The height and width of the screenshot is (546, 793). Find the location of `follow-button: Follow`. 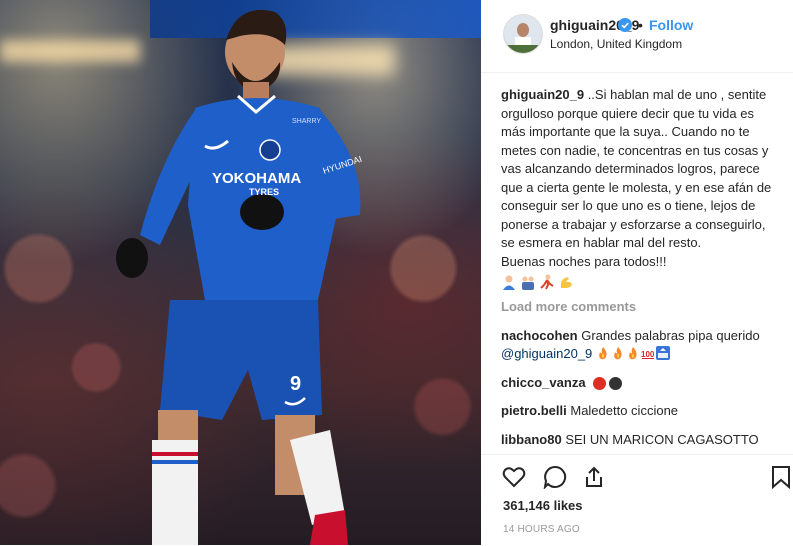

follow-button: Follow is located at coordinates (671, 25).